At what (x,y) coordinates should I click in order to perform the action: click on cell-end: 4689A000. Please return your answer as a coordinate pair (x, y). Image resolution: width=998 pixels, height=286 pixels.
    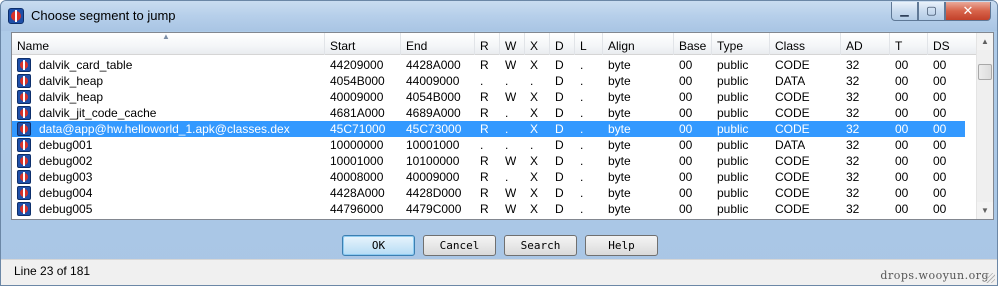
    Looking at the image, I should click on (433, 113).